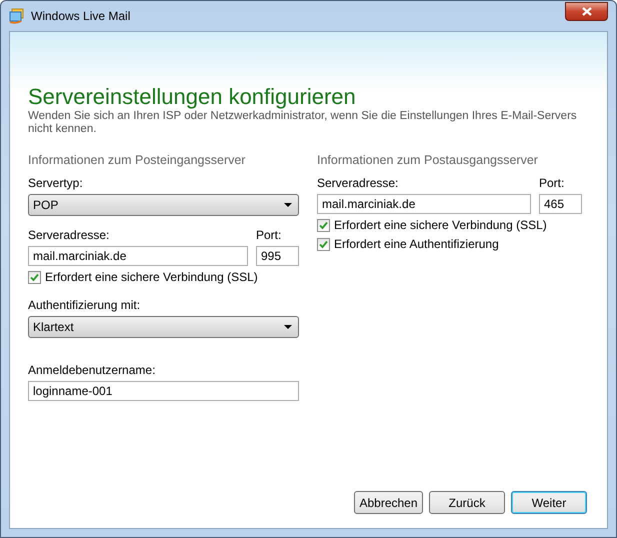  I want to click on port-field: 995, so click(277, 256).